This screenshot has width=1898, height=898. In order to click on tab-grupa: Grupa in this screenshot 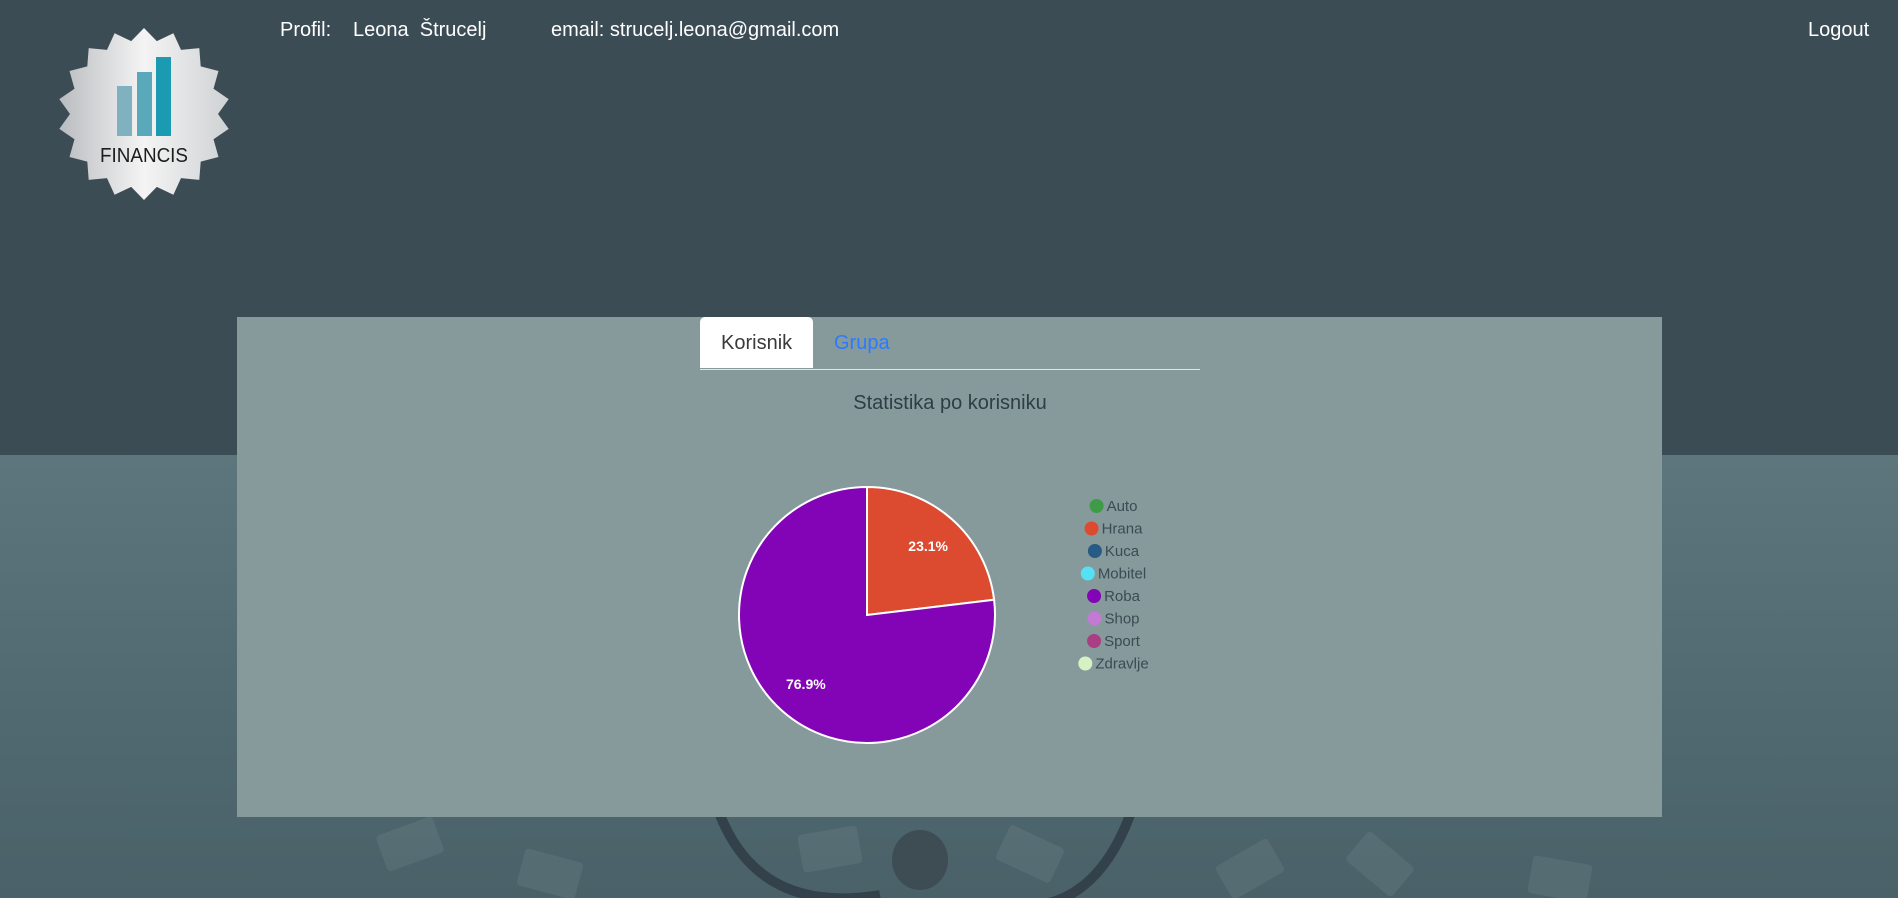, I will do `click(862, 342)`.